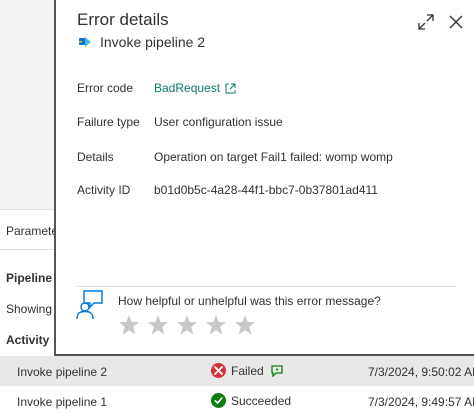 This screenshot has height=413, width=474. I want to click on star-rating, so click(190, 325).